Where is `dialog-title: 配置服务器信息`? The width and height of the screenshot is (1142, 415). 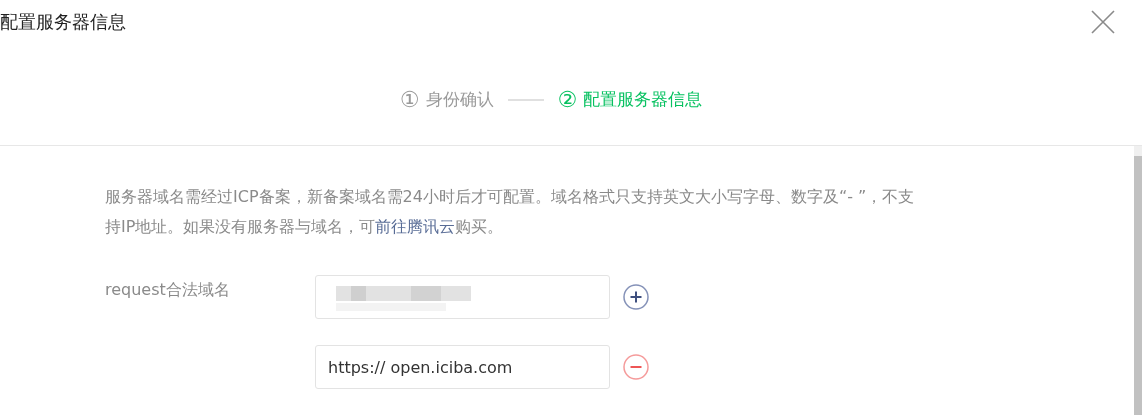 dialog-title: 配置服务器信息 is located at coordinates (63, 22).